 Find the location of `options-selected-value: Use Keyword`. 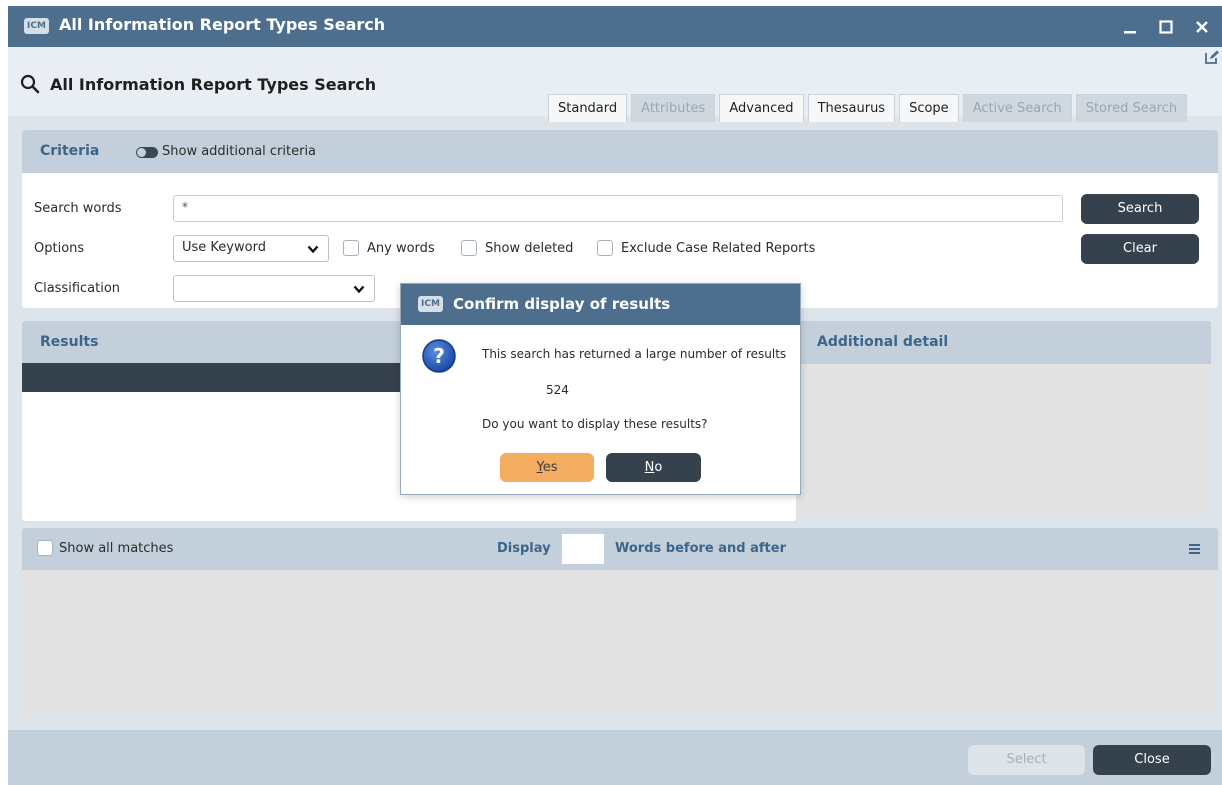

options-selected-value: Use Keyword is located at coordinates (224, 247).